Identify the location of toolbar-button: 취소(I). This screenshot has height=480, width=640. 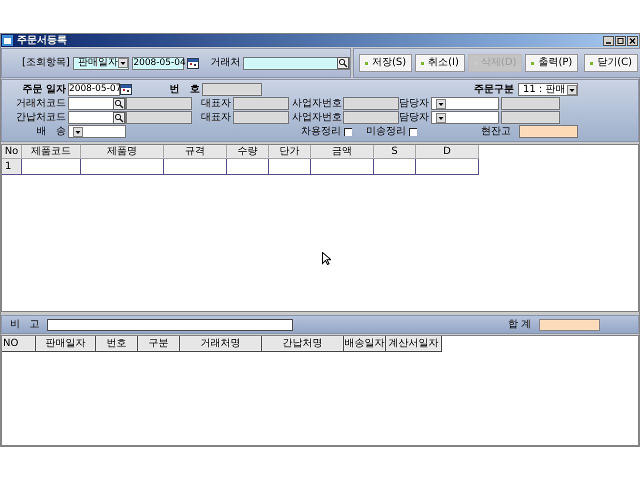
(440, 63).